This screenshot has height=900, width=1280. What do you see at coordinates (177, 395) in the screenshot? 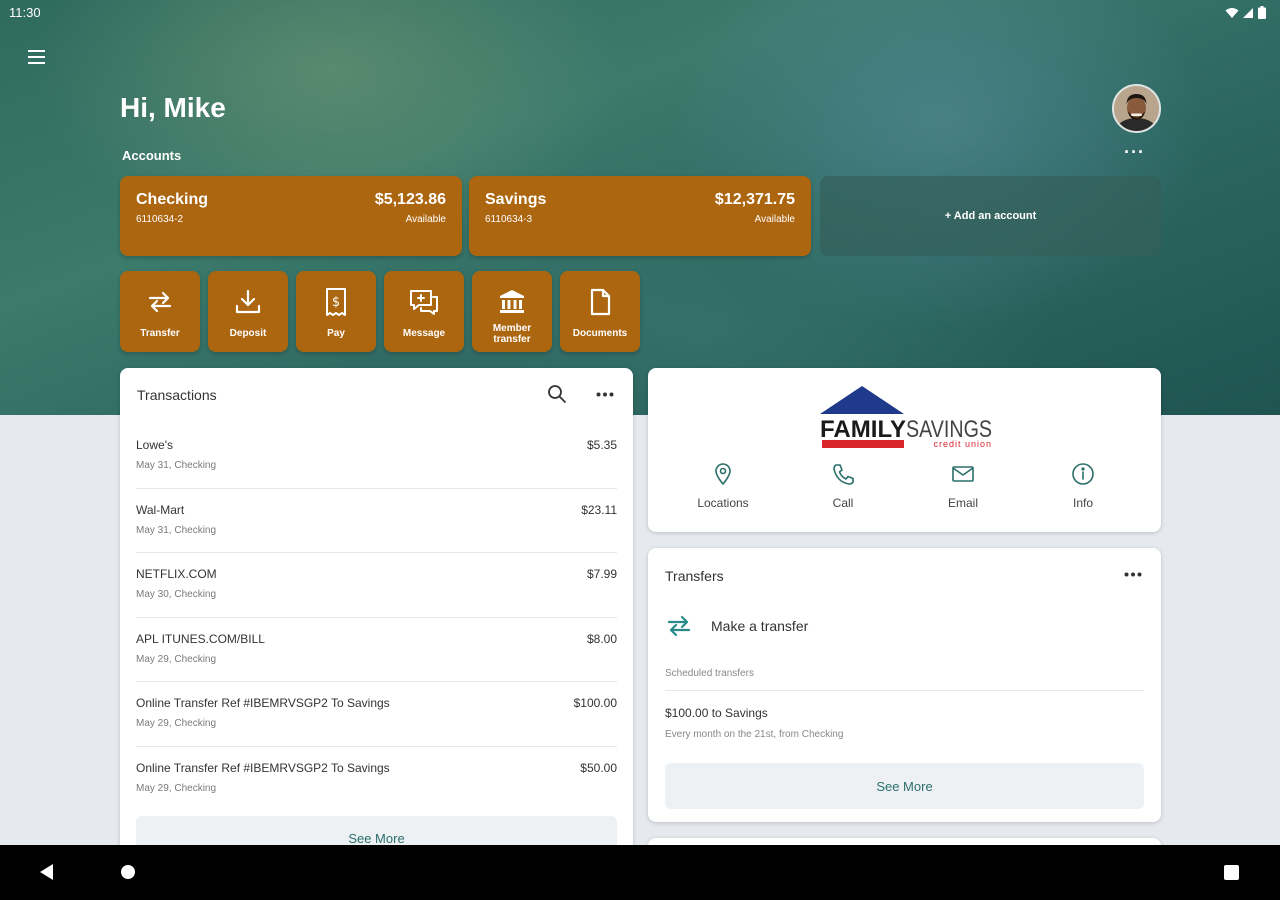
I see `transactions-title: Transactions` at bounding box center [177, 395].